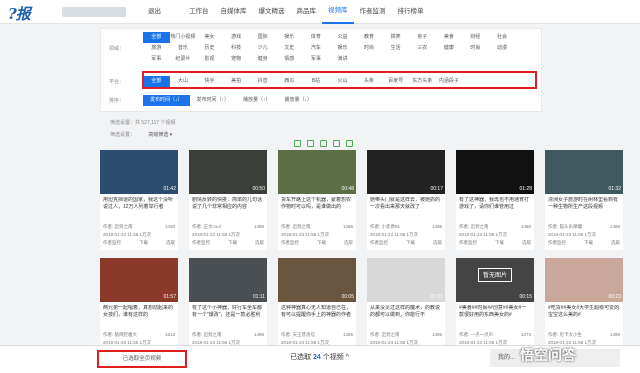 This screenshot has width=640, height=373. I want to click on nav-item: 爆文精选, so click(272, 12).